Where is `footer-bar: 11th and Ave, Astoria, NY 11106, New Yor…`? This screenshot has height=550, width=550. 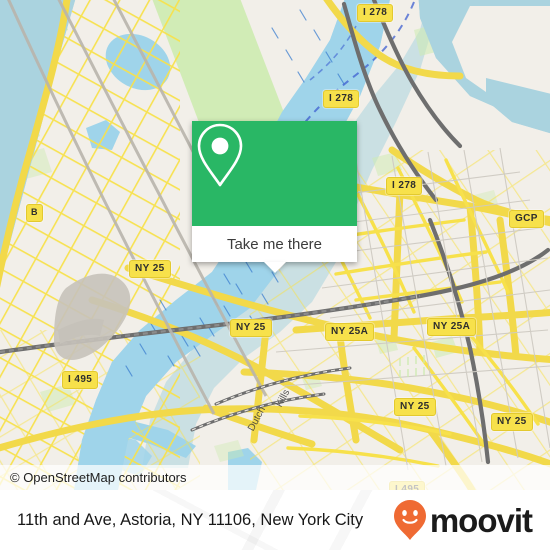 footer-bar: 11th and Ave, Astoria, NY 11106, New Yor… is located at coordinates (275, 520).